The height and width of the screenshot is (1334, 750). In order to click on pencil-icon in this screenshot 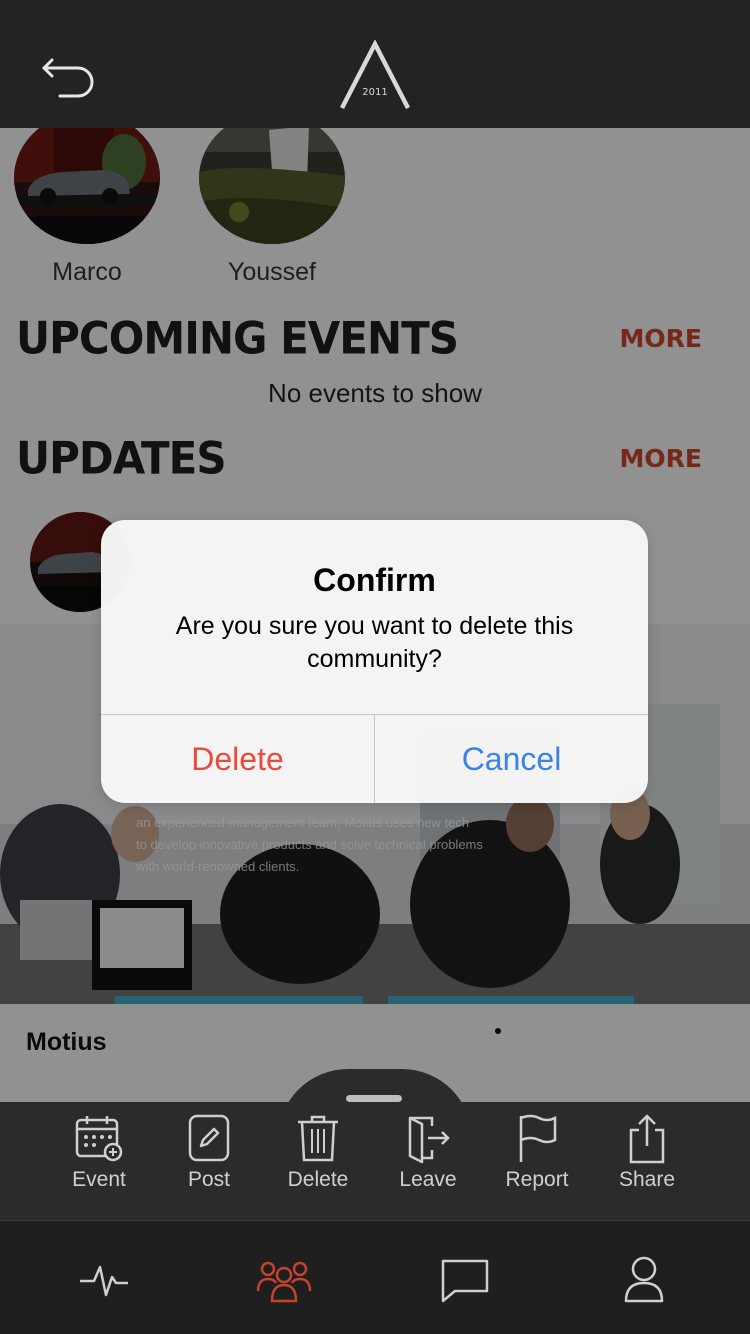, I will do `click(209, 1138)`.